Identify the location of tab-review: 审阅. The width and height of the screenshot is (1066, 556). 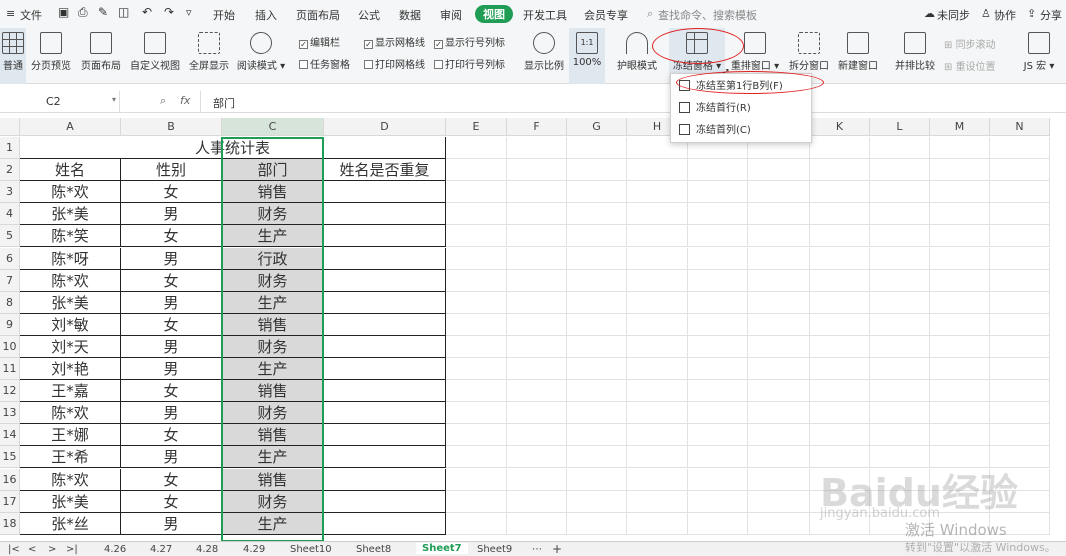
(451, 15).